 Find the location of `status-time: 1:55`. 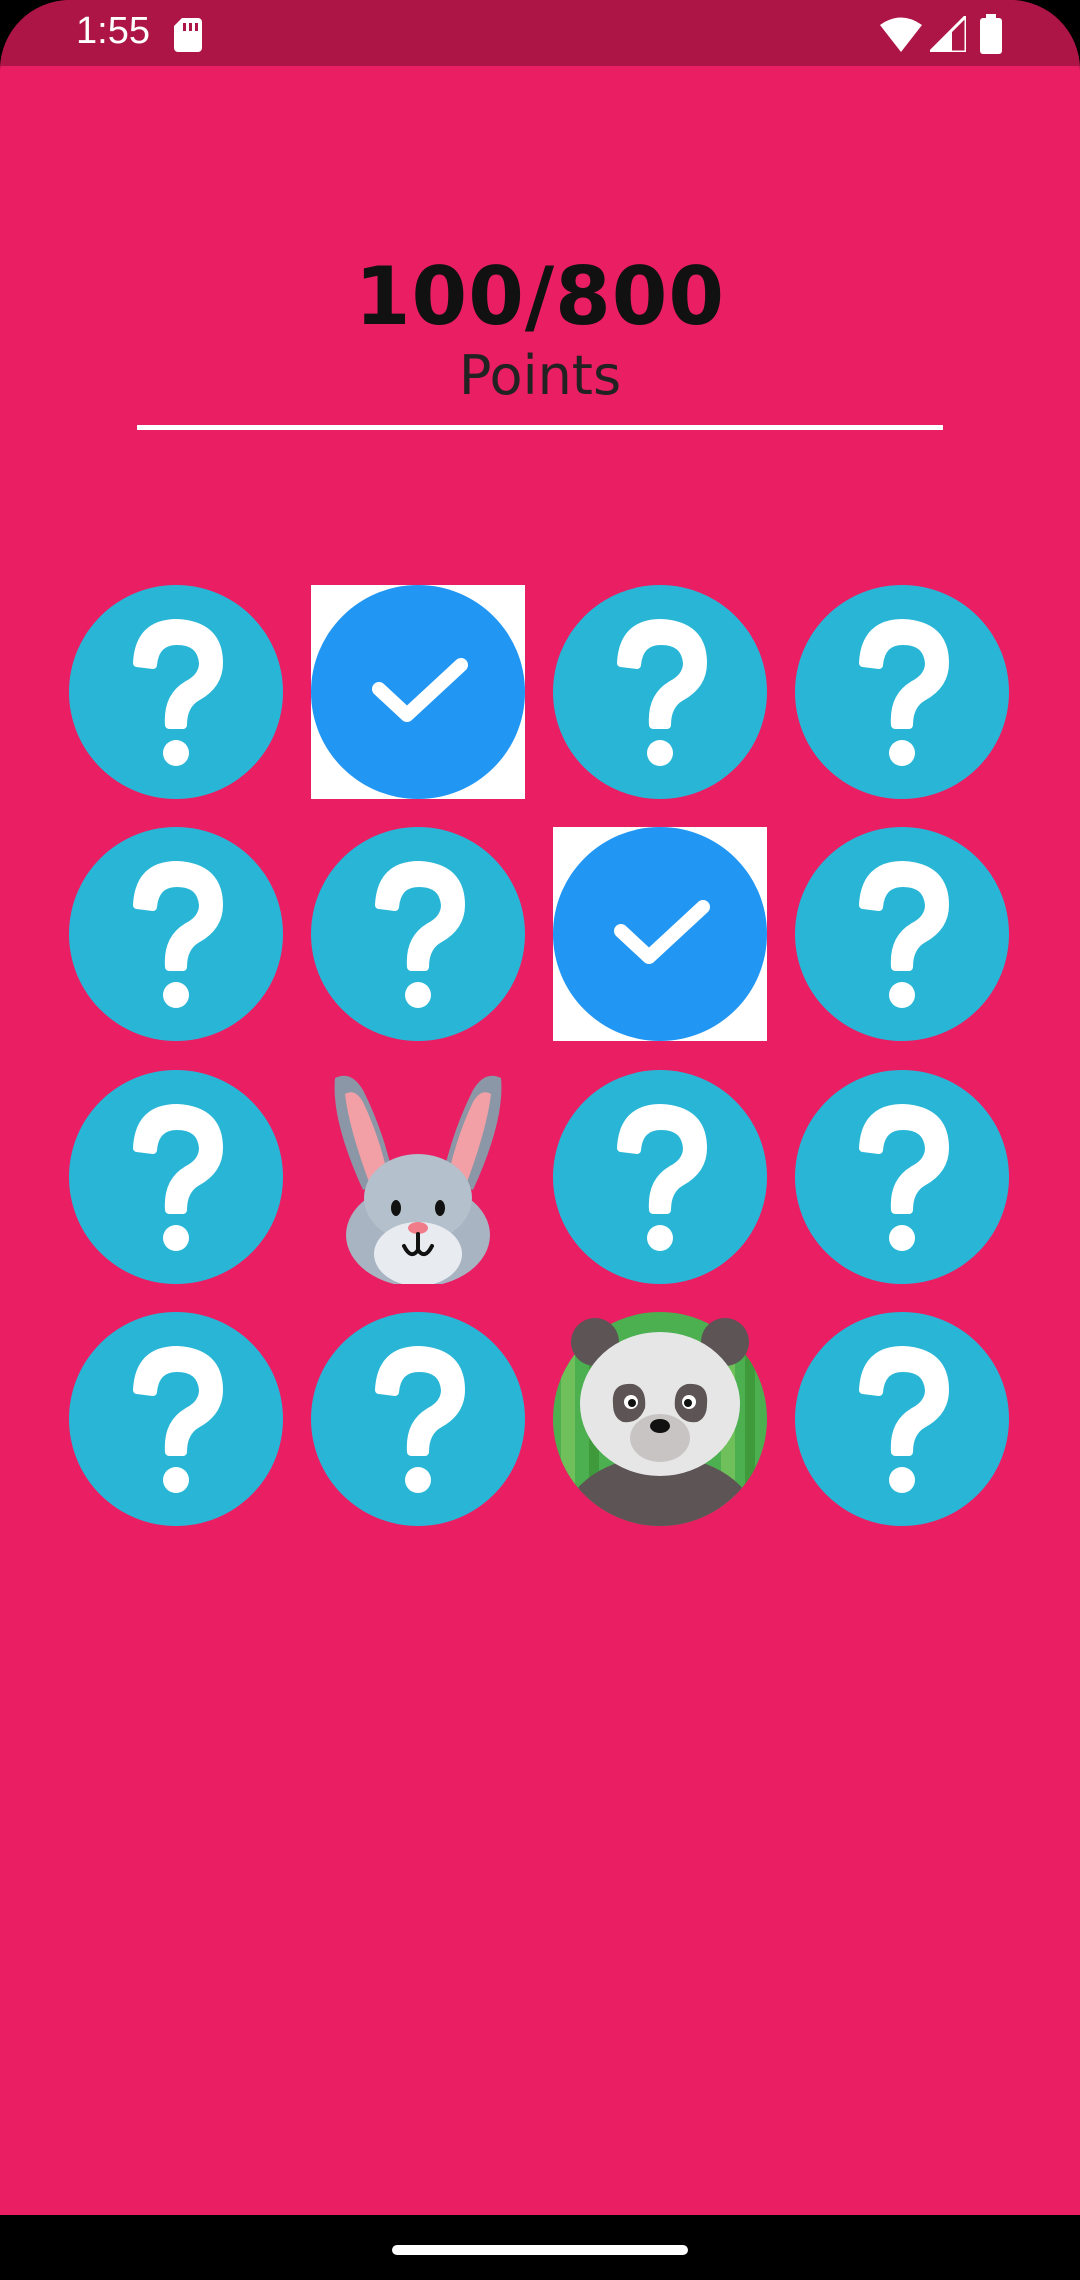

status-time: 1:55 is located at coordinates (113, 31).